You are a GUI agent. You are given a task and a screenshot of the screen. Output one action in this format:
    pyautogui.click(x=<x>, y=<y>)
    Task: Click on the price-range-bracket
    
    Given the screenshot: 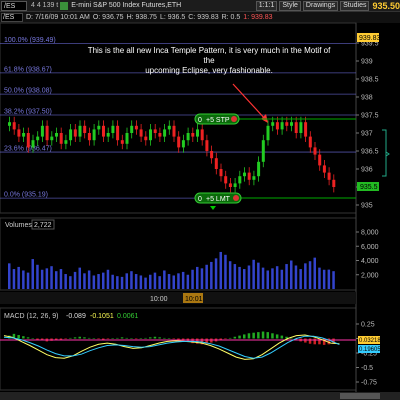 What is the action you would take?
    pyautogui.click(x=384, y=153)
    